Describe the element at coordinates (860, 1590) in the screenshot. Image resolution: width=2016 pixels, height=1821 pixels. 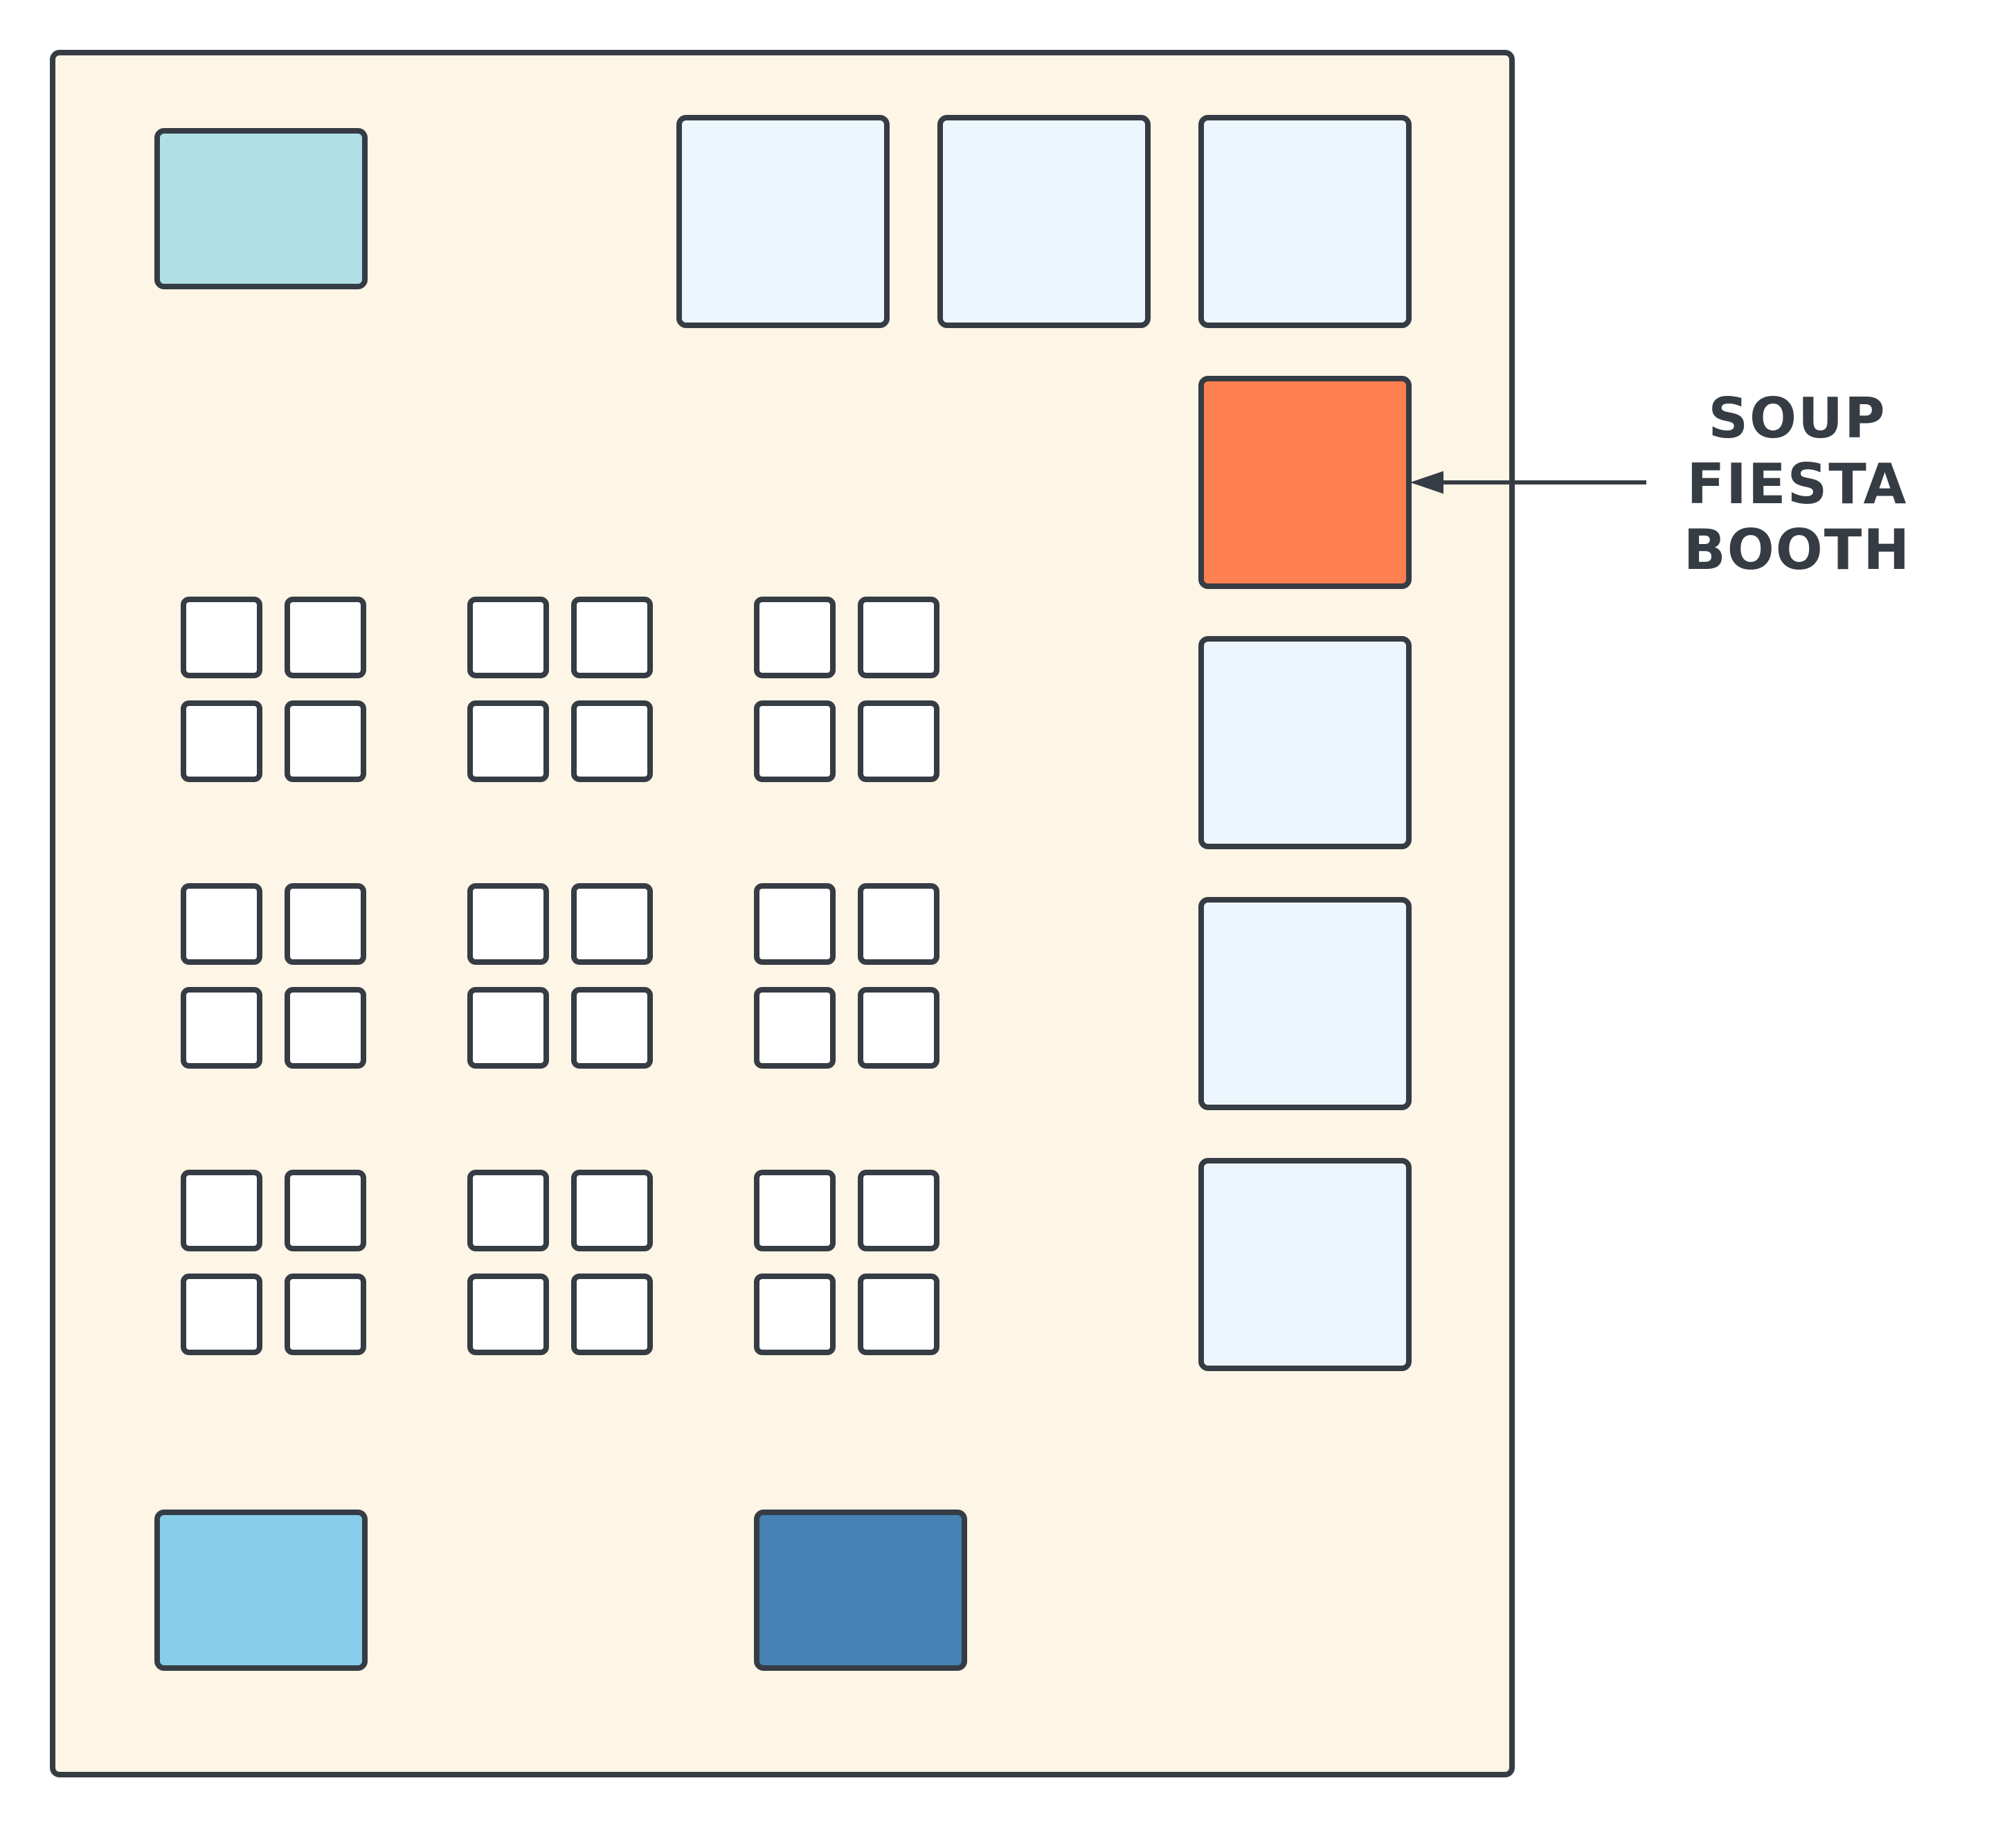
I see `bottom-center-area` at that location.